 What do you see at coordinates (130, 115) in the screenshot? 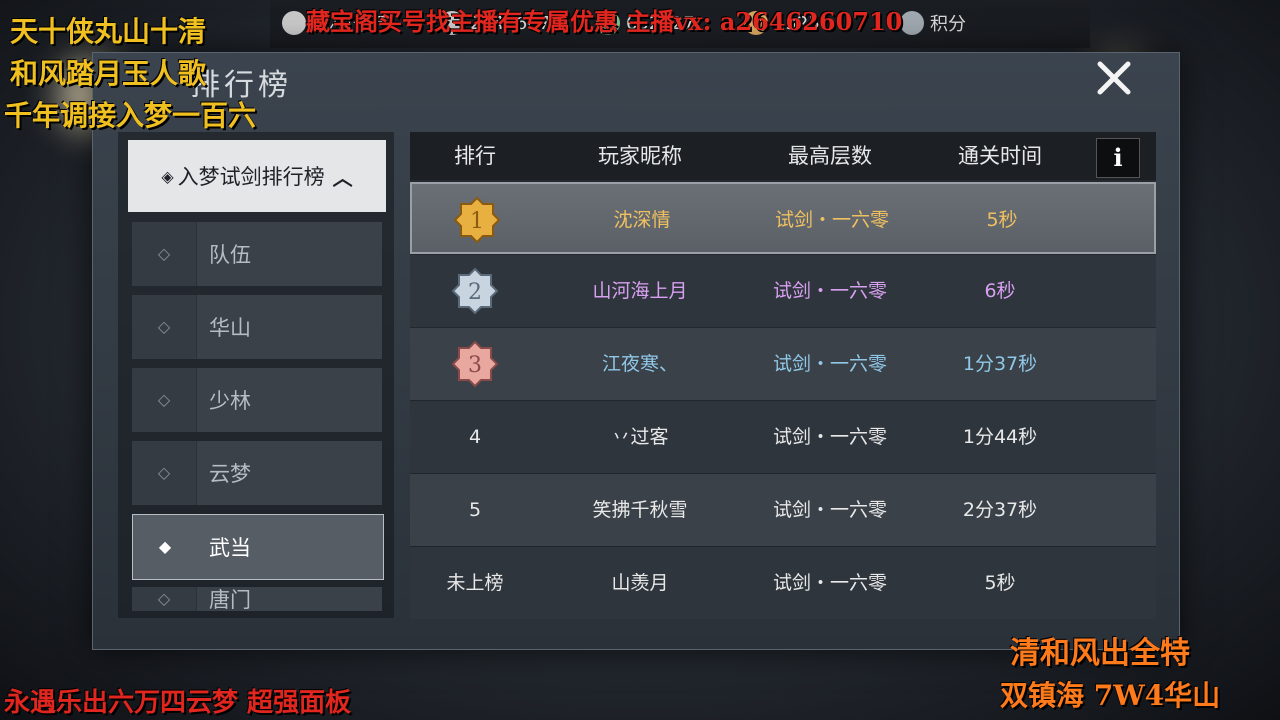
I see `overlay-left-line3: 千年调接入梦一百六` at bounding box center [130, 115].